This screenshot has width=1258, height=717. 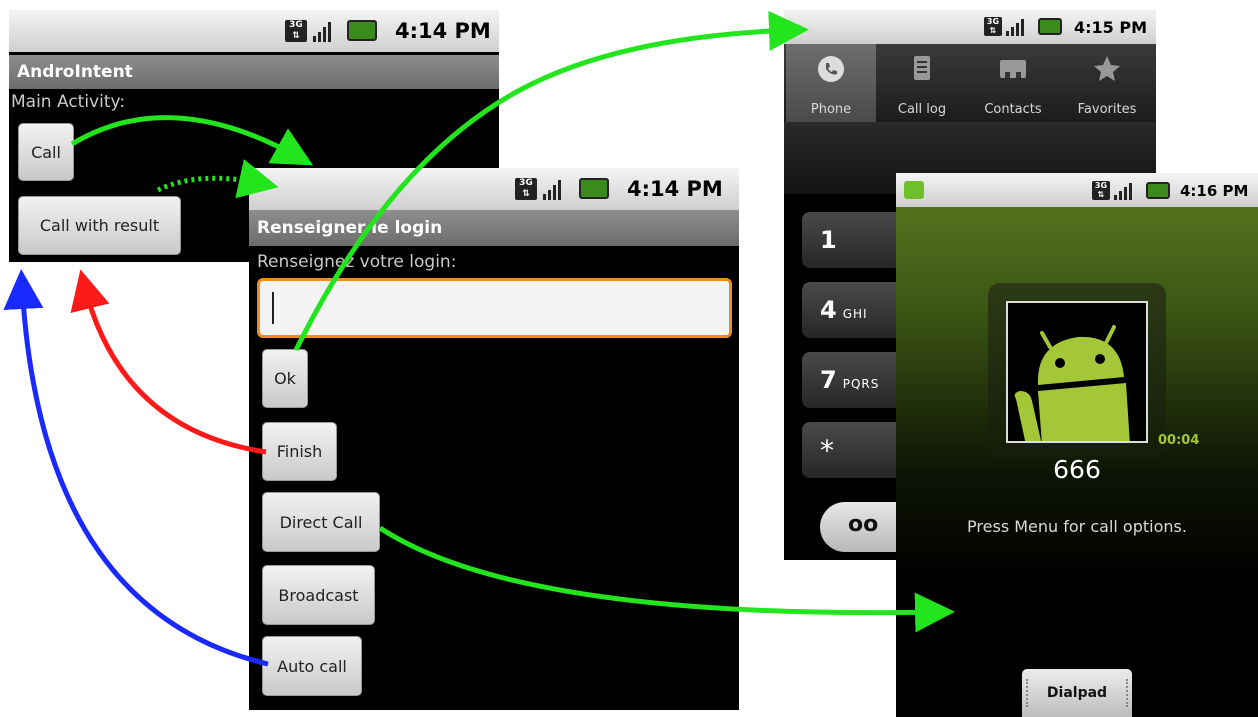 I want to click on login-title-bar: Renseigner le login, so click(x=494, y=228).